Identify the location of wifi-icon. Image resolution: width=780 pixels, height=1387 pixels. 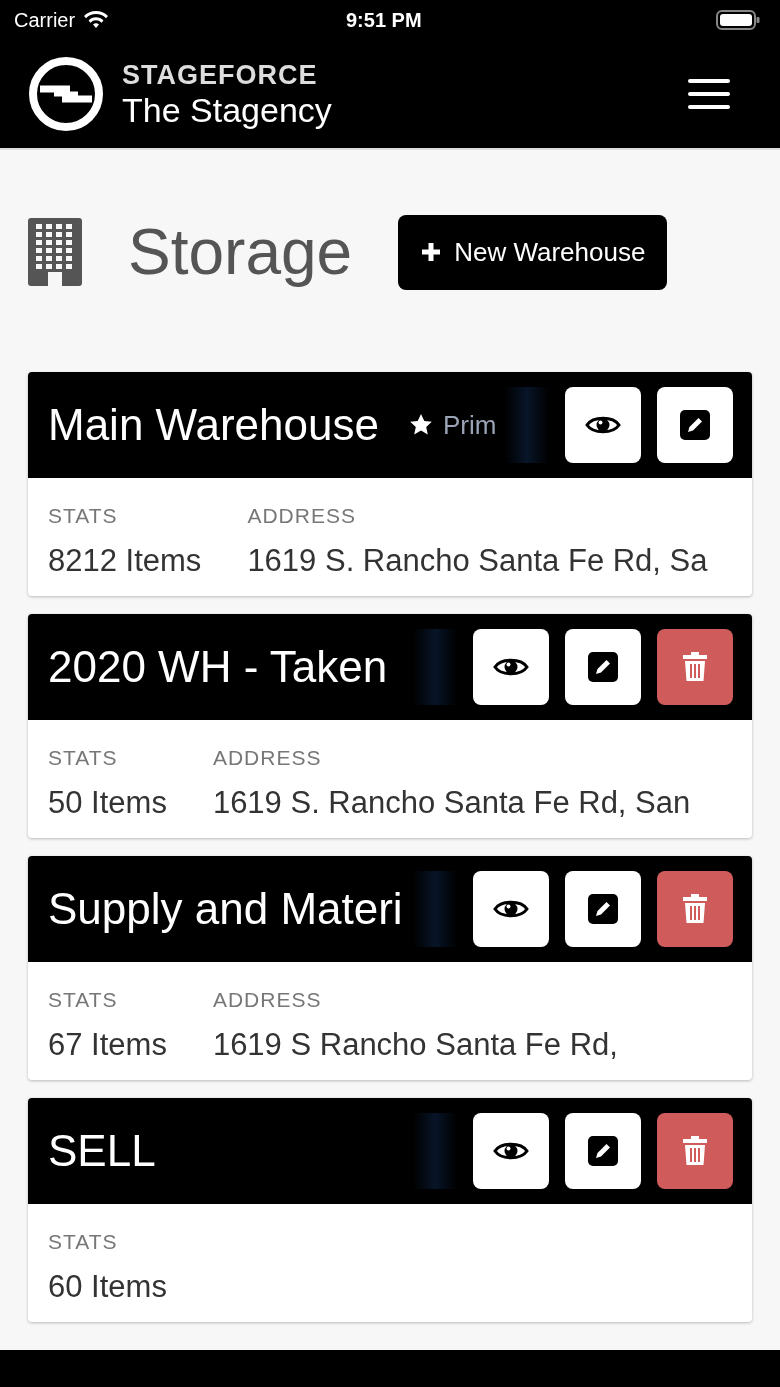
(96, 20).